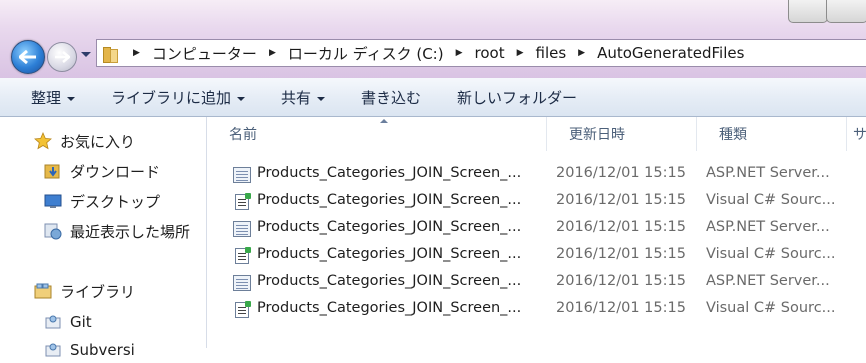  I want to click on column-header-size: サ, so click(856, 134).